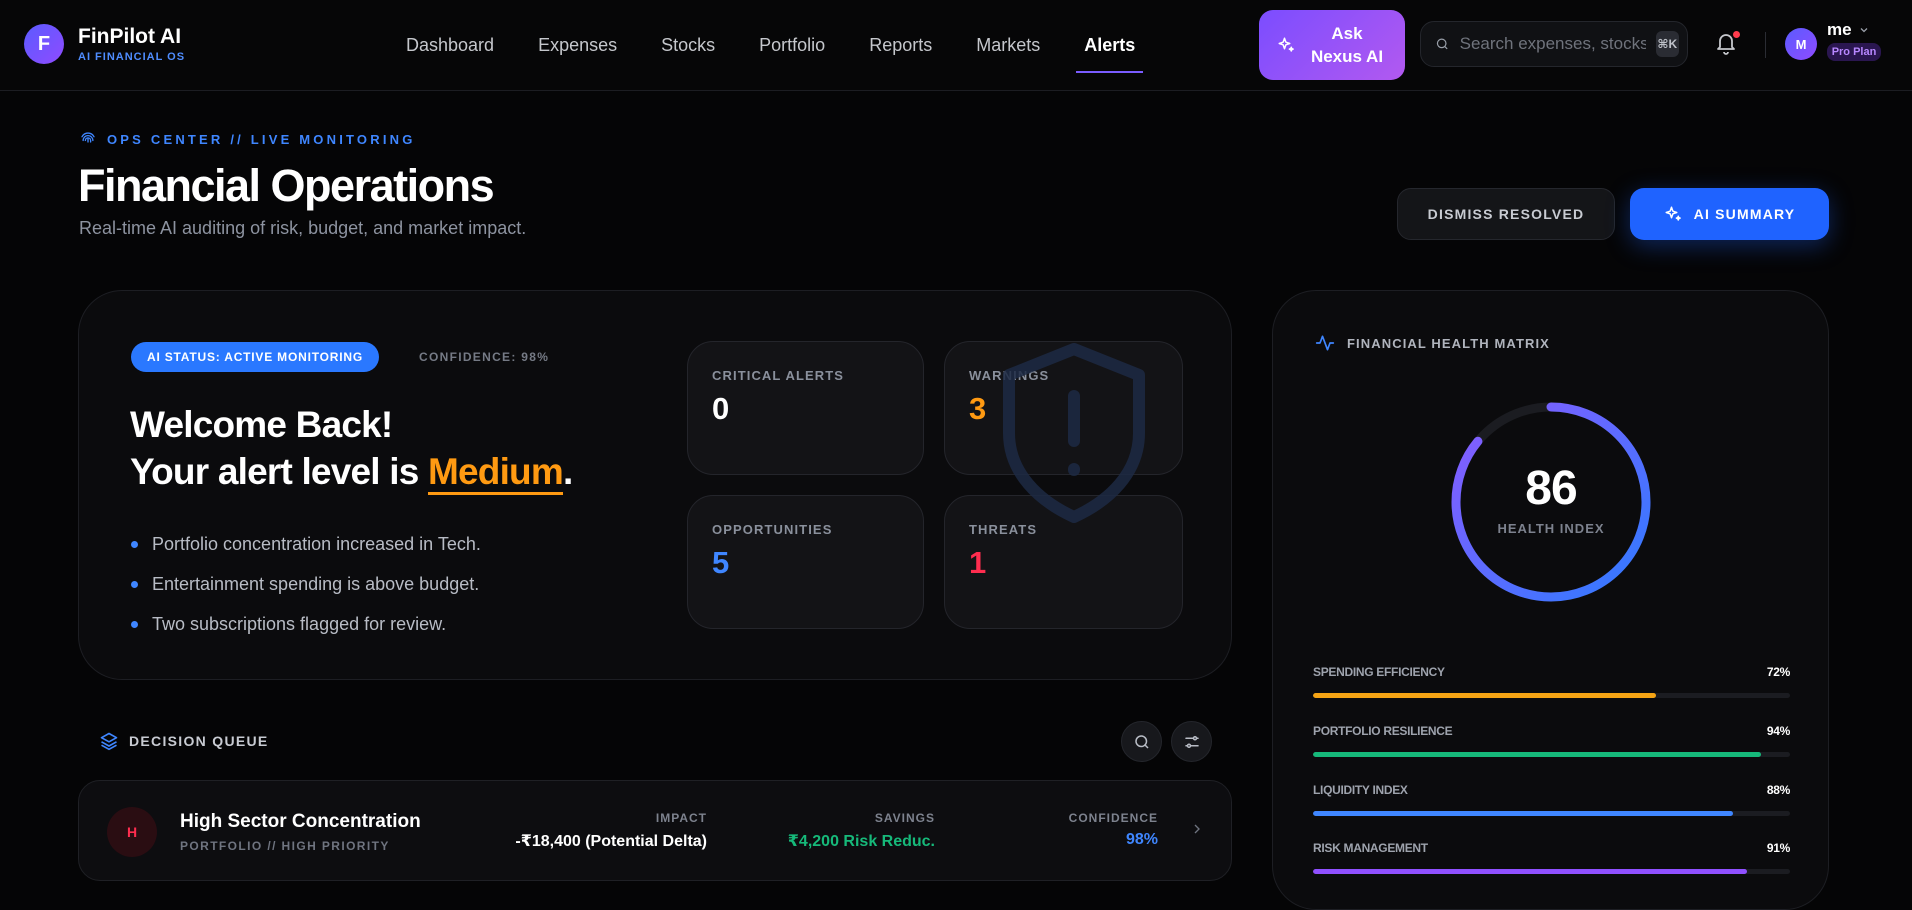 This screenshot has height=910, width=1912. I want to click on dismiss-resolved-button: DISMISS RESOLVED, so click(1506, 214).